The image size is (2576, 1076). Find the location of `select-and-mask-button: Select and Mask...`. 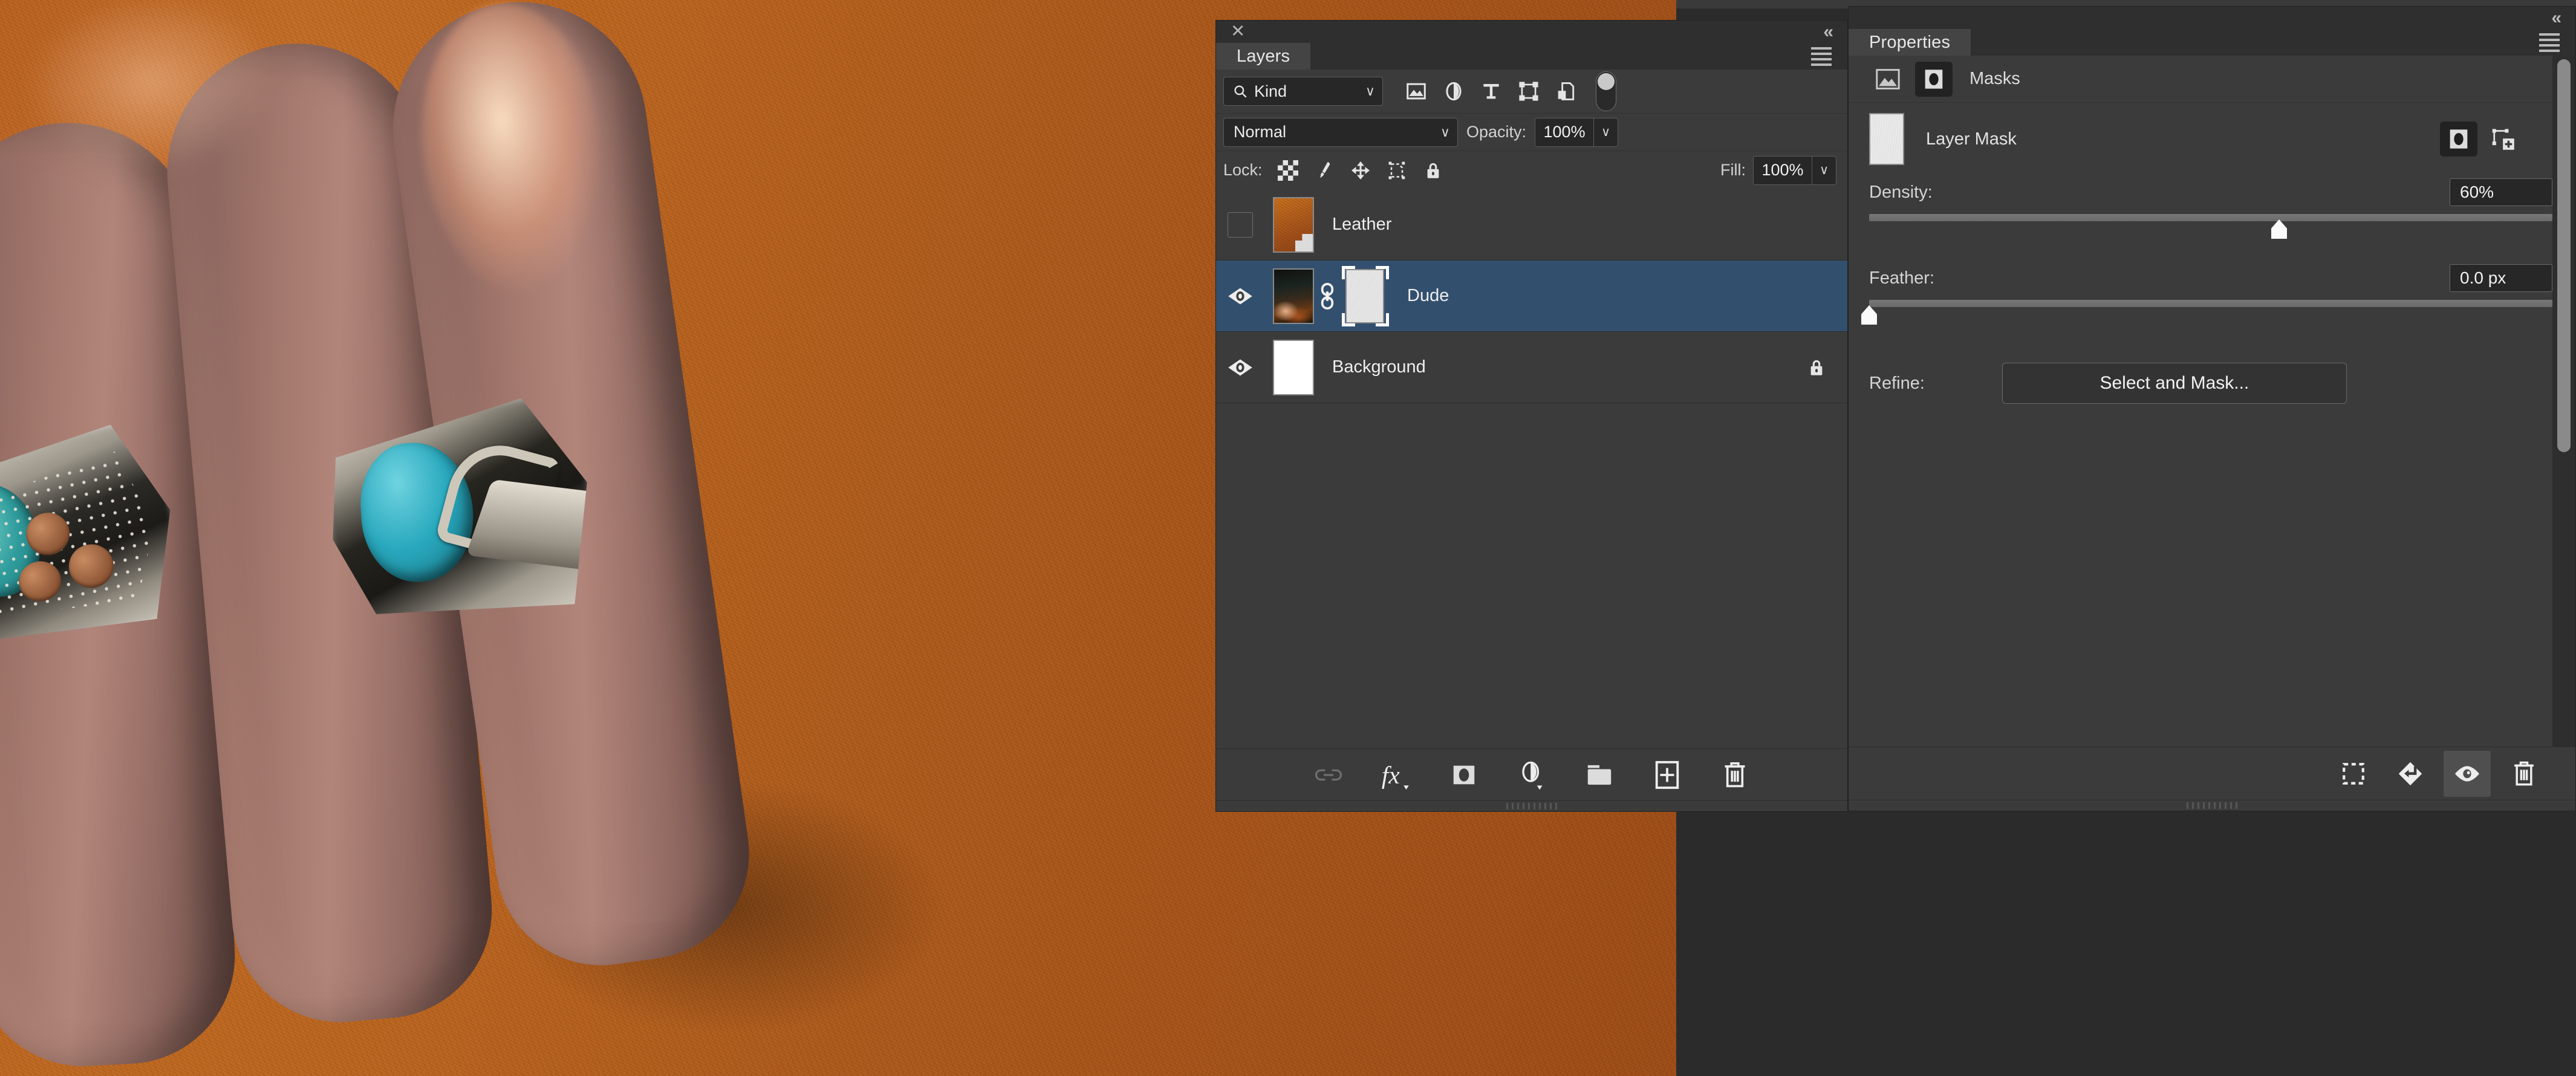

select-and-mask-button: Select and Mask... is located at coordinates (2174, 384).